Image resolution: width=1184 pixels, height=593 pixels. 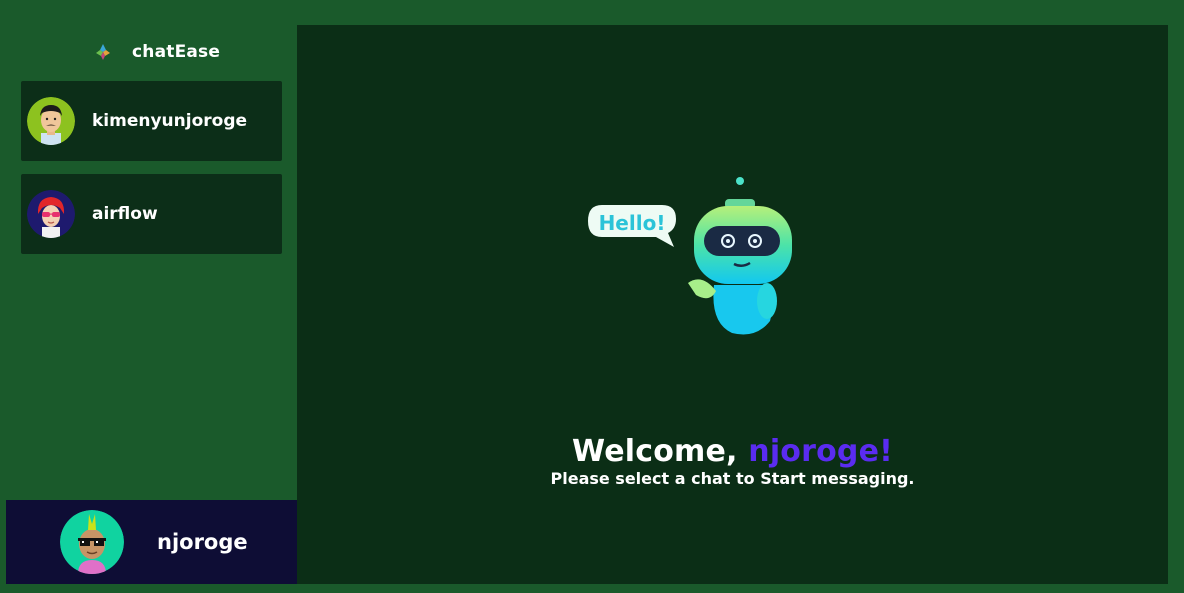 I want to click on man-with-mustache-avatar, so click(x=51, y=121).